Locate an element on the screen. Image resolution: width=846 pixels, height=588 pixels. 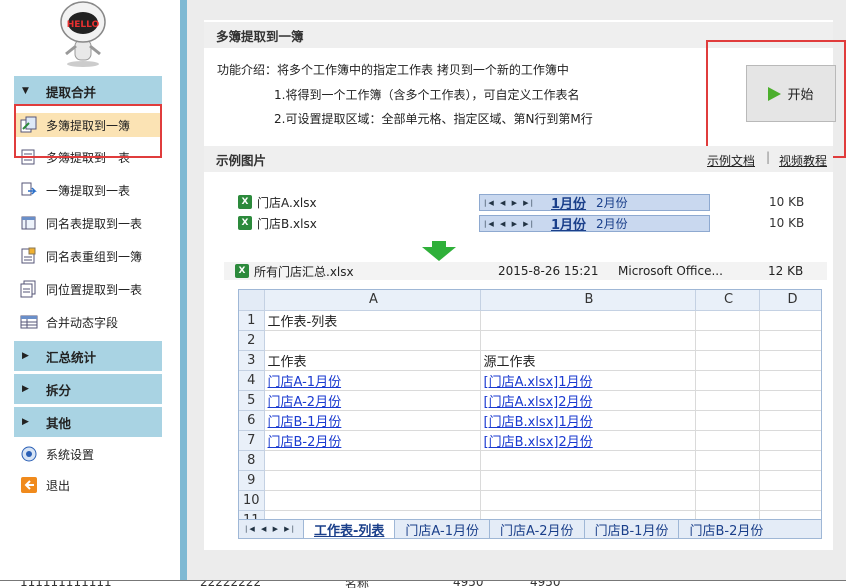
sidebar-item-merge-dynamic-fields: 合并动态字段 is located at coordinates (89, 322).